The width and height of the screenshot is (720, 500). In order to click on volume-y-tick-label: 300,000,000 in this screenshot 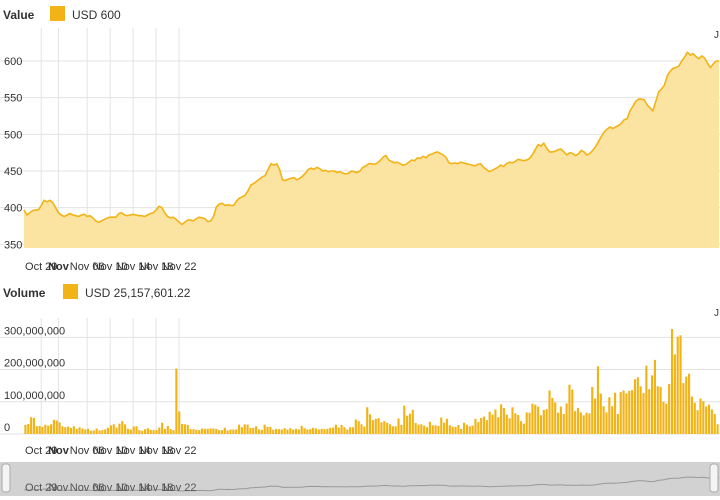, I will do `click(34, 331)`.